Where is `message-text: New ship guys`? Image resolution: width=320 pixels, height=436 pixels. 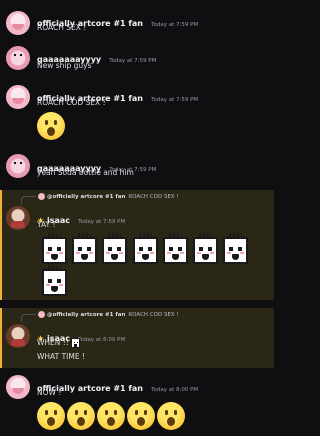
message-text: New ship guys is located at coordinates (64, 65).